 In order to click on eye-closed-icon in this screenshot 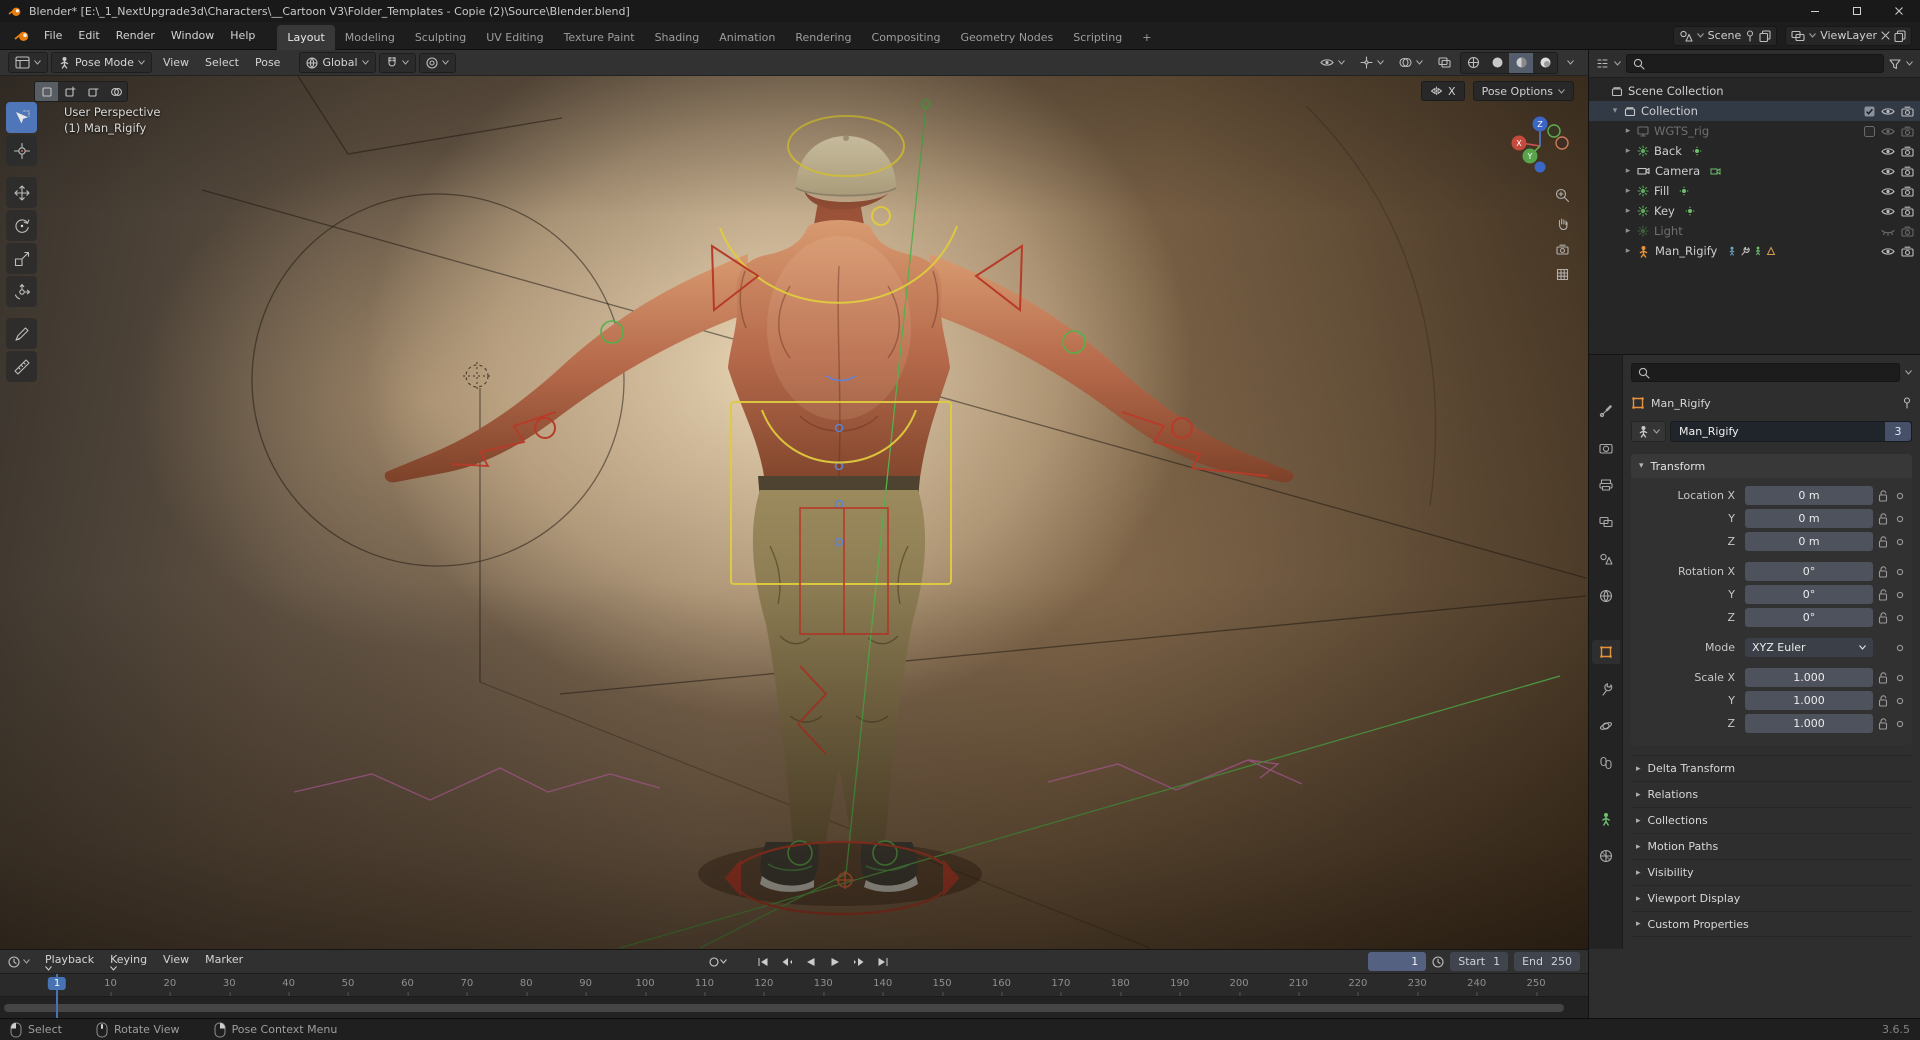, I will do `click(1888, 231)`.